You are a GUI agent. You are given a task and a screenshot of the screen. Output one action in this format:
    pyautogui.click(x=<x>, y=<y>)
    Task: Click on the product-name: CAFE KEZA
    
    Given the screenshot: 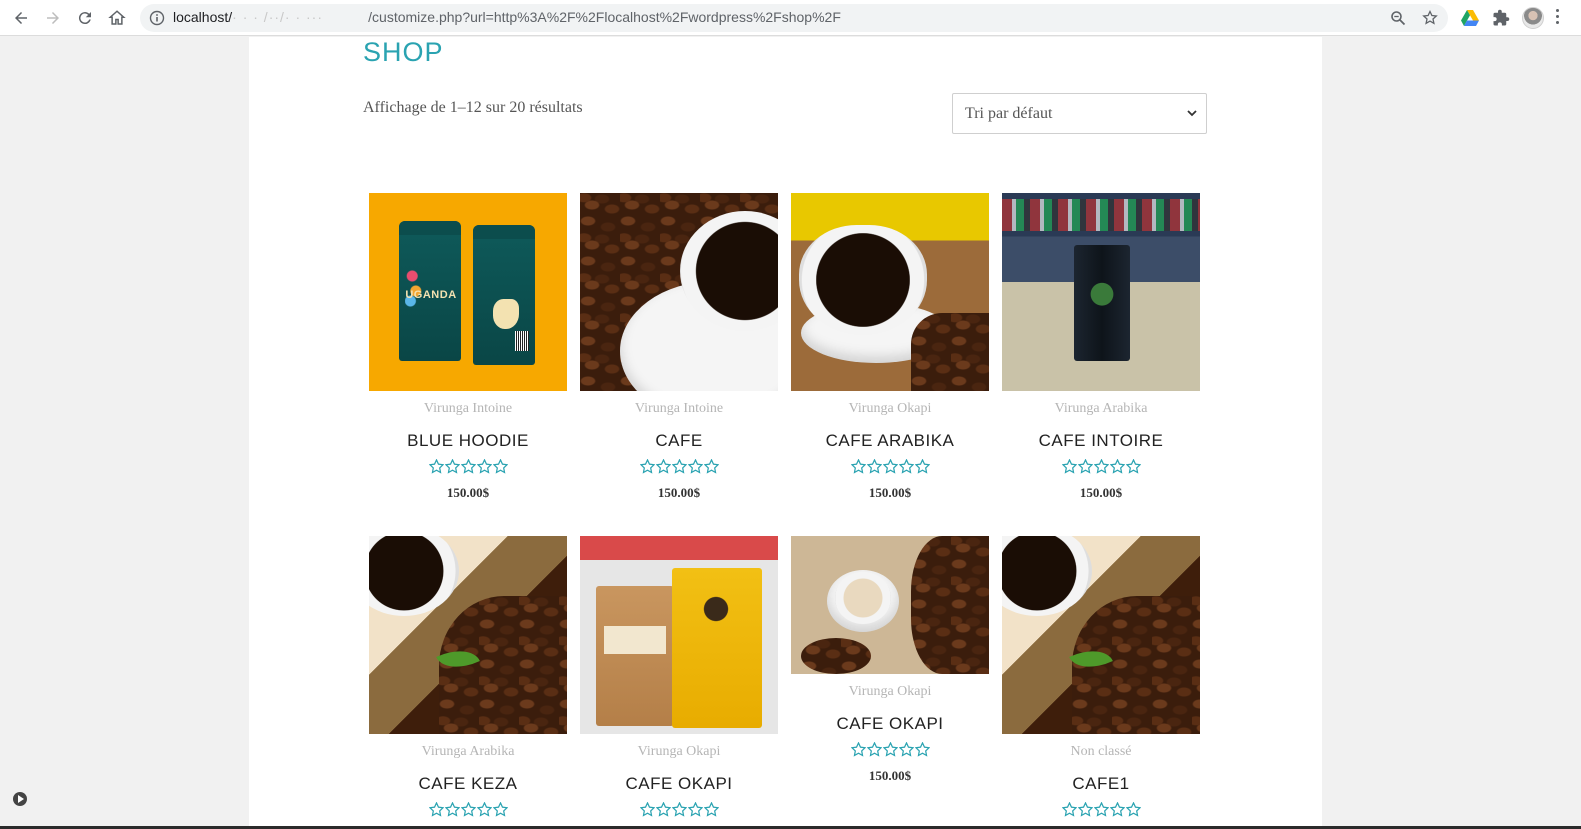 What is the action you would take?
    pyautogui.click(x=468, y=784)
    